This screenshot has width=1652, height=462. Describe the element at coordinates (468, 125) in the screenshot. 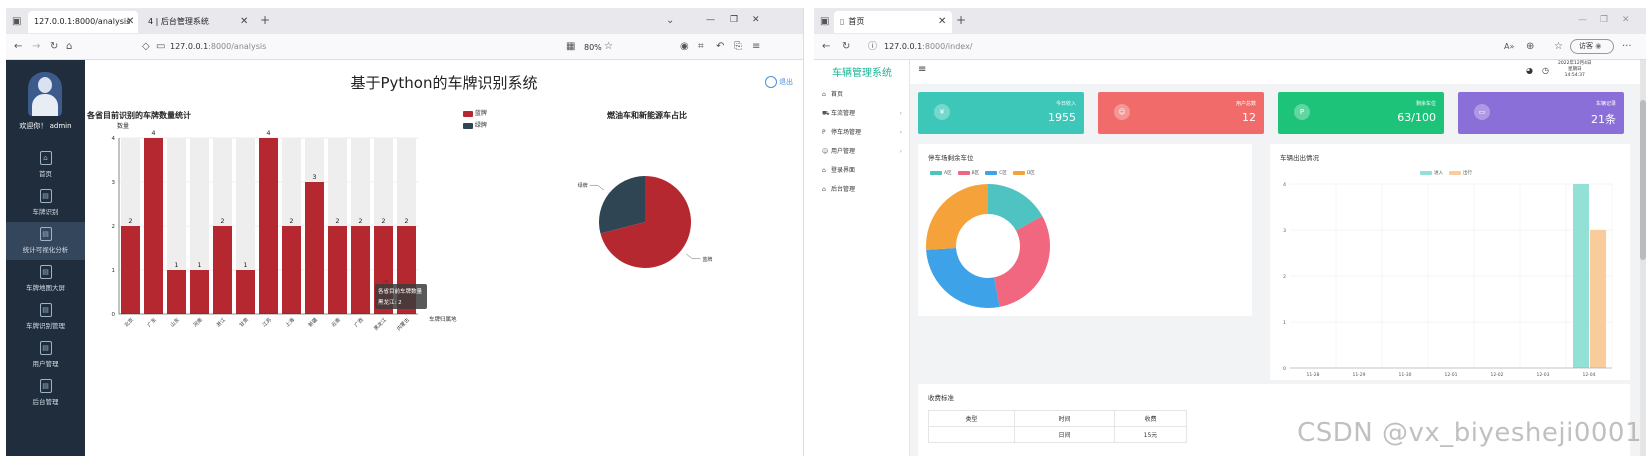

I see `legend-swatch-green-plate` at that location.